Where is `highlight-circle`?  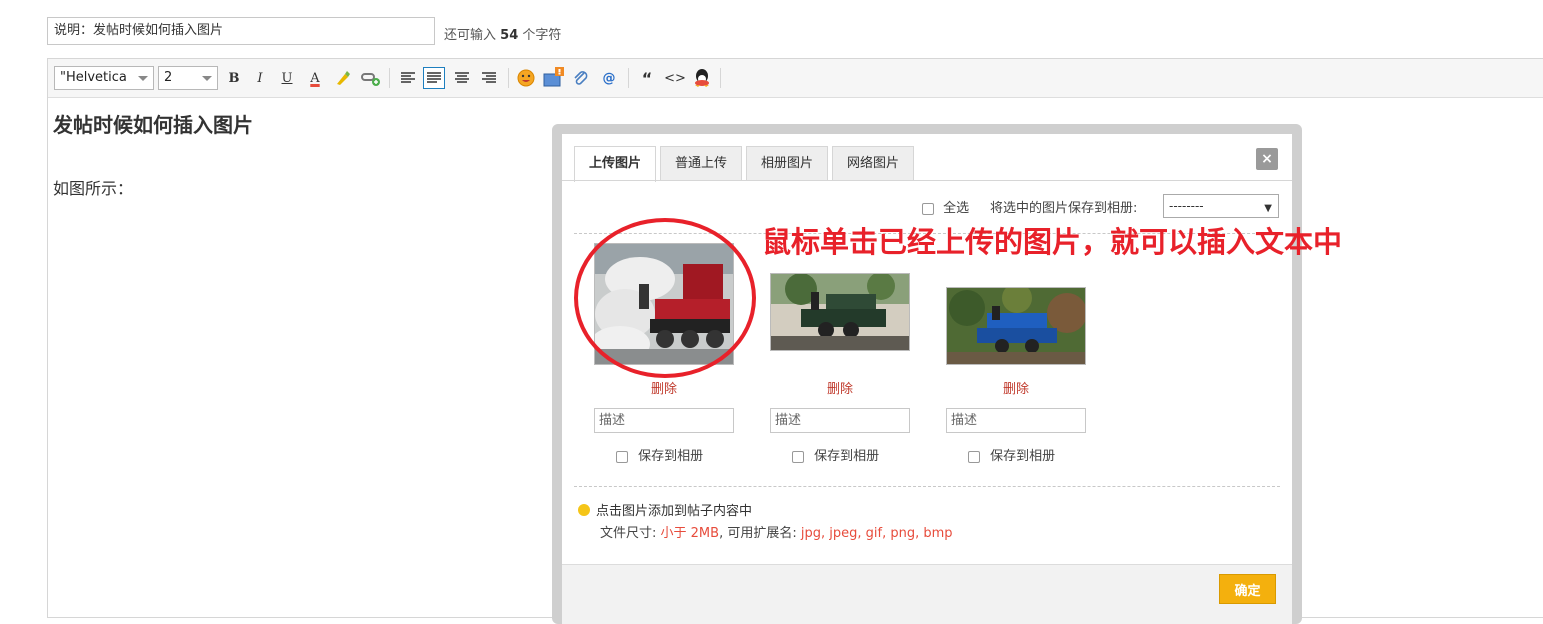
highlight-circle is located at coordinates (665, 298).